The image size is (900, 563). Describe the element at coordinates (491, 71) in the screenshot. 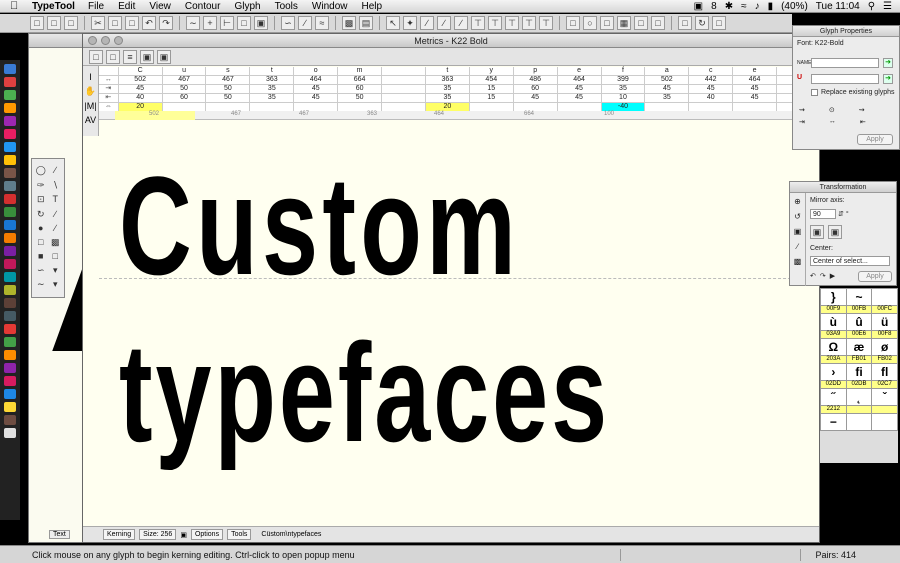

I see `glyph-cell: y` at that location.